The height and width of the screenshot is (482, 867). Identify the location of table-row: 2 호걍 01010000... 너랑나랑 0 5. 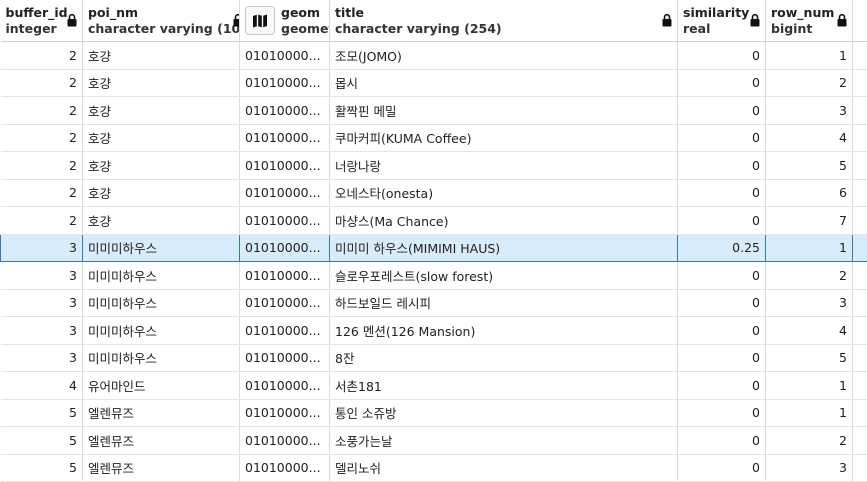
(433, 165).